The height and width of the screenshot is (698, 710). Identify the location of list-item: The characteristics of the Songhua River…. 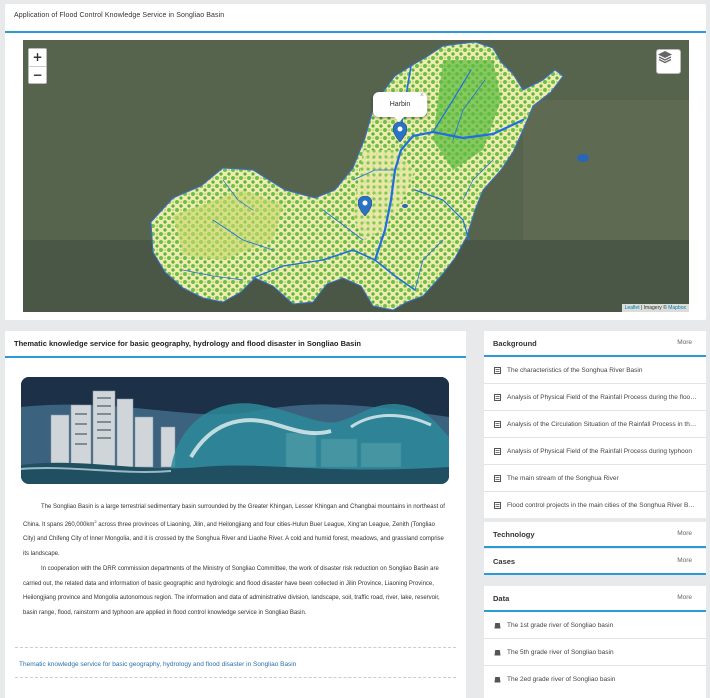
(595, 370).